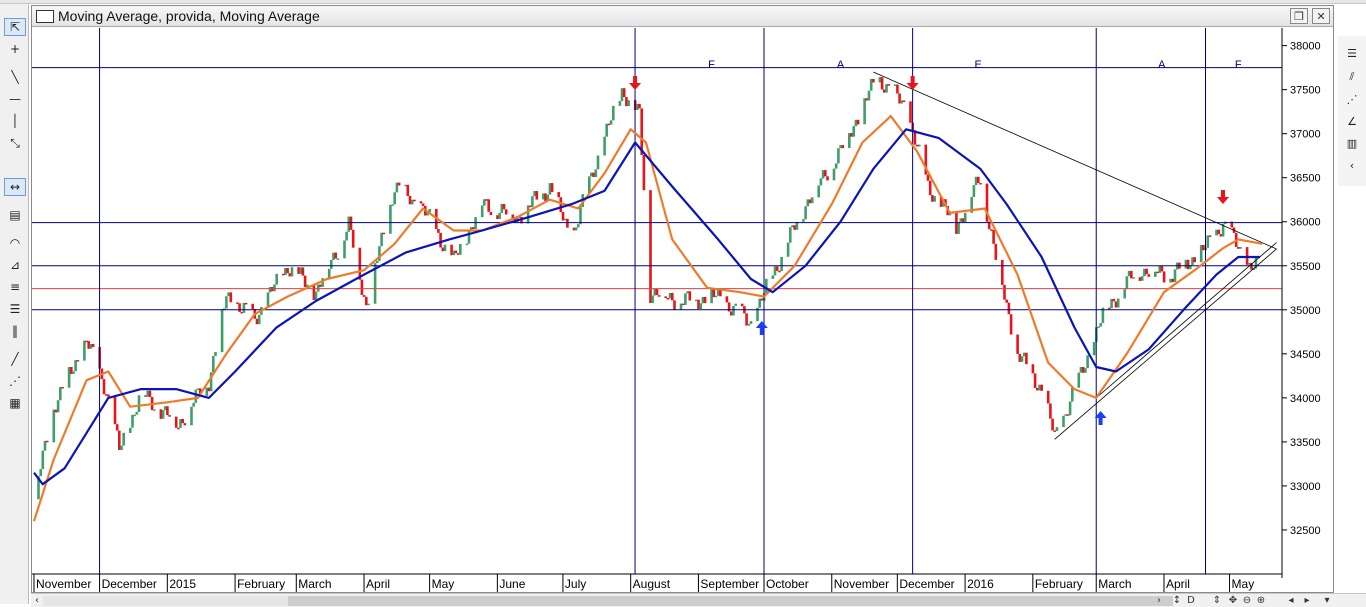 The height and width of the screenshot is (607, 1366). What do you see at coordinates (15, 381) in the screenshot?
I see `gann-fan-icon: ⋰` at bounding box center [15, 381].